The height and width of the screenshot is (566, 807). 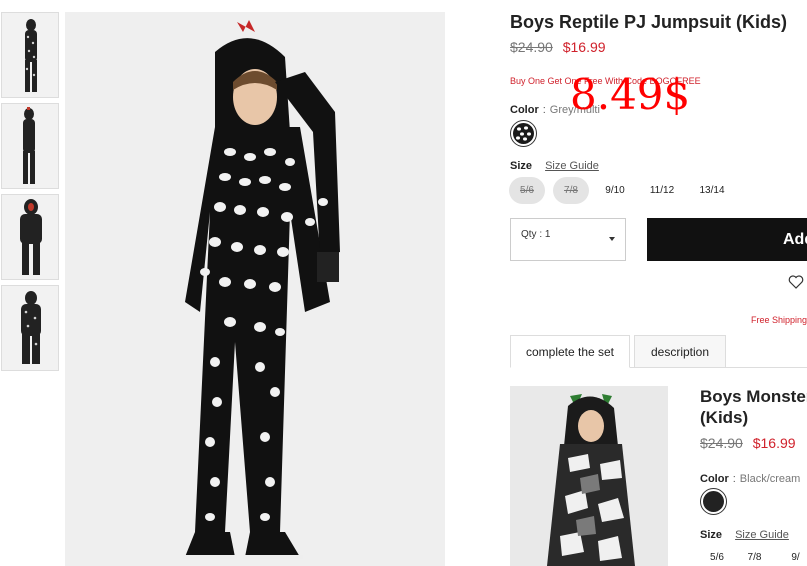 What do you see at coordinates (572, 166) in the screenshot?
I see `size-guide-link: Size Guide` at bounding box center [572, 166].